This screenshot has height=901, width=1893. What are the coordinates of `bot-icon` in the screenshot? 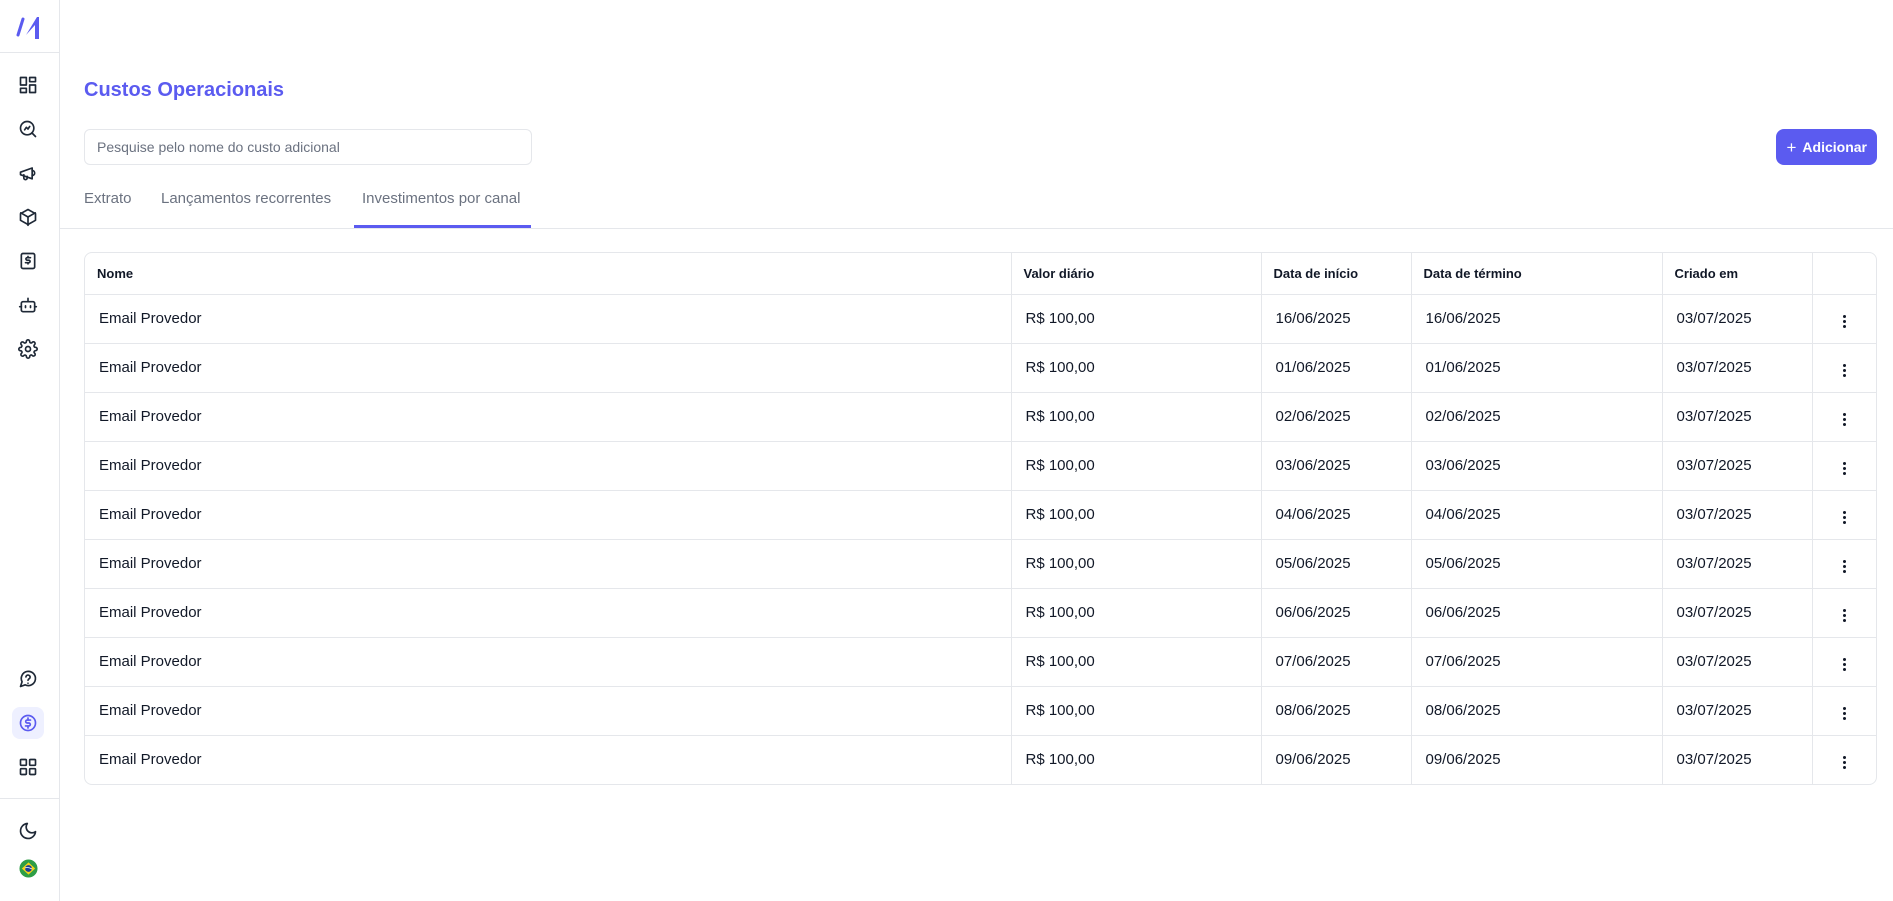 It's located at (28, 305).